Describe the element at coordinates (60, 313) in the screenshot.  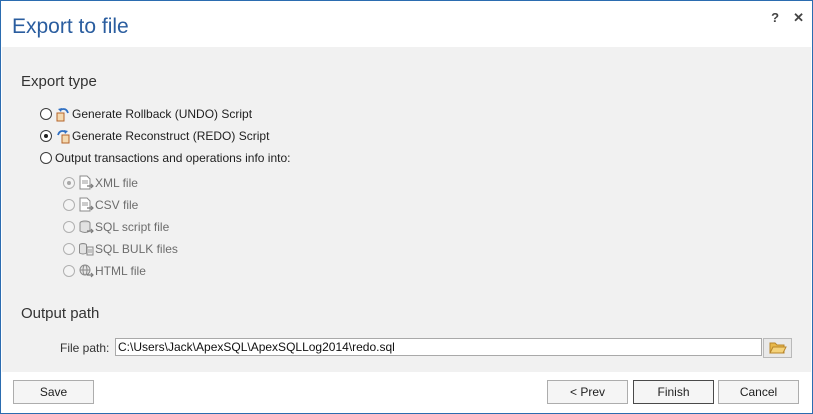
I see `output-path-heading: Output path` at that location.